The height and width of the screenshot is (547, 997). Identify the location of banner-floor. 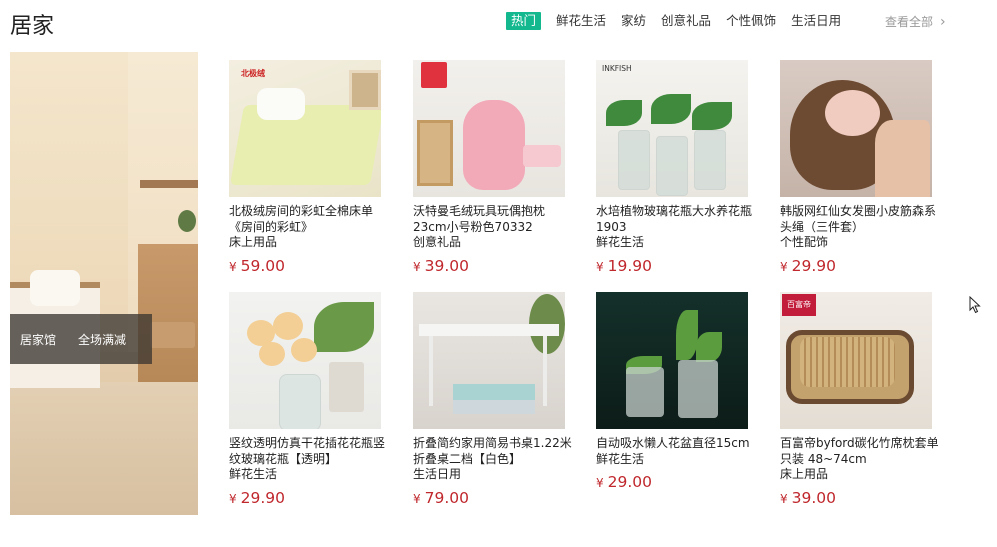
(104, 448).